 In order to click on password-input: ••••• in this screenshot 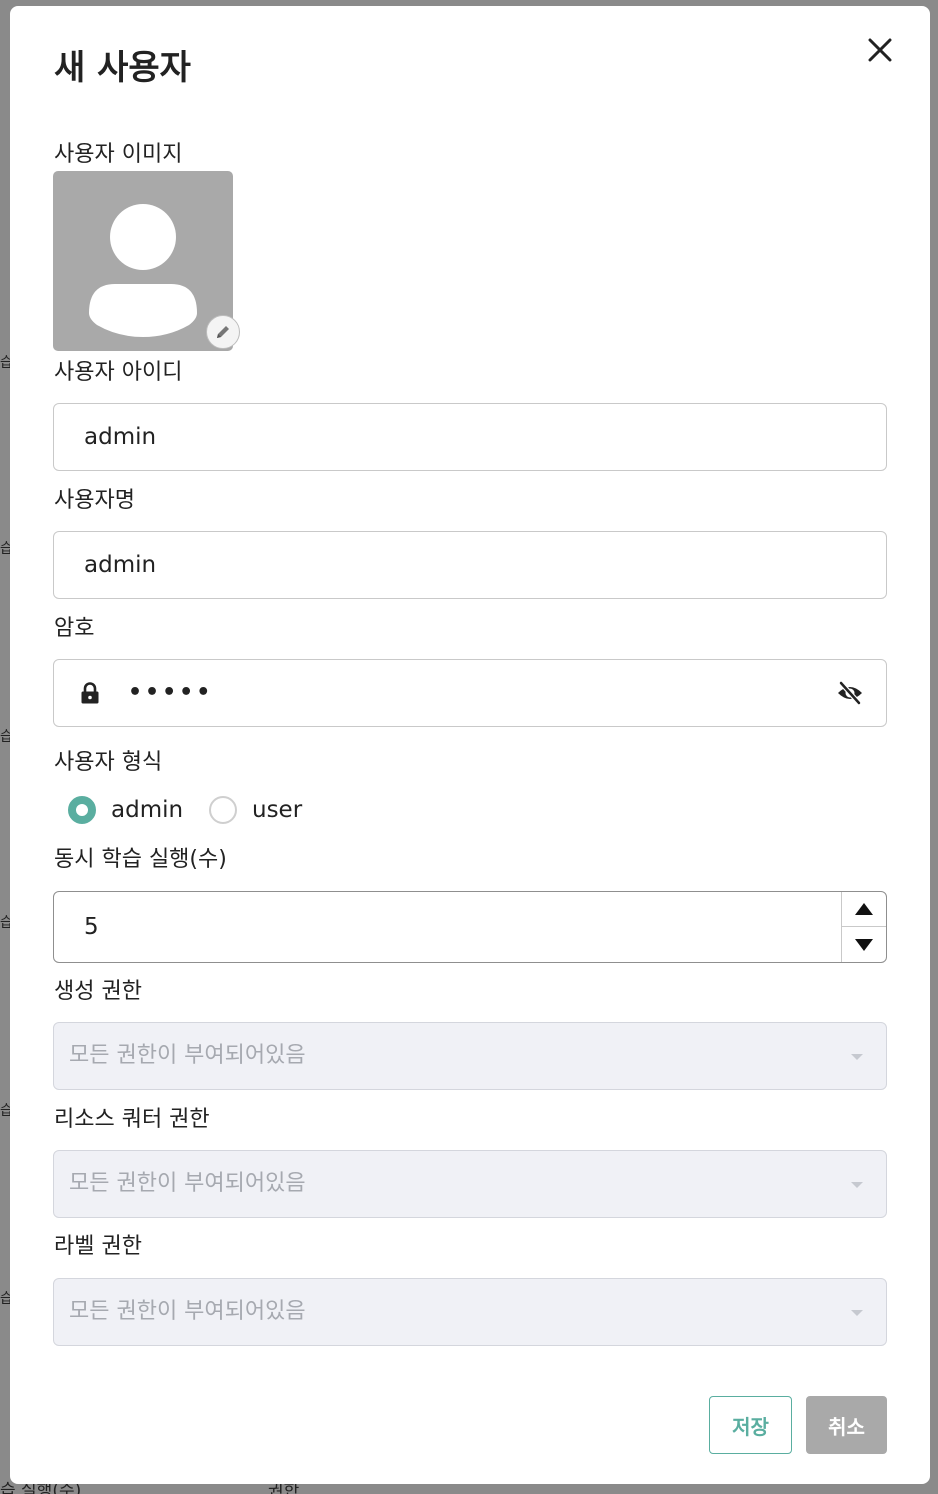, I will do `click(470, 693)`.